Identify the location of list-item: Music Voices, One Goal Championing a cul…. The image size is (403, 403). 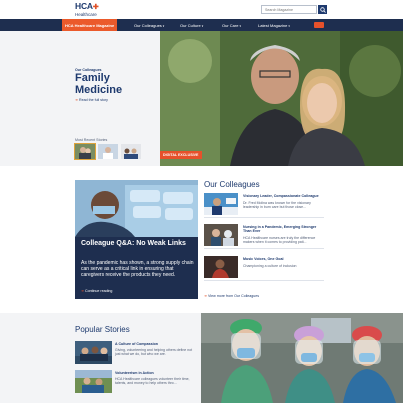
(264, 268).